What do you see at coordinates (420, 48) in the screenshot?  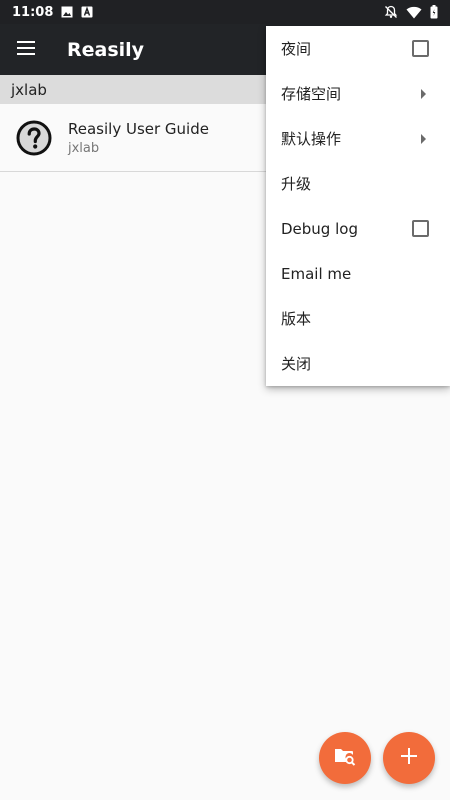 I see `night-mode-checkbox` at bounding box center [420, 48].